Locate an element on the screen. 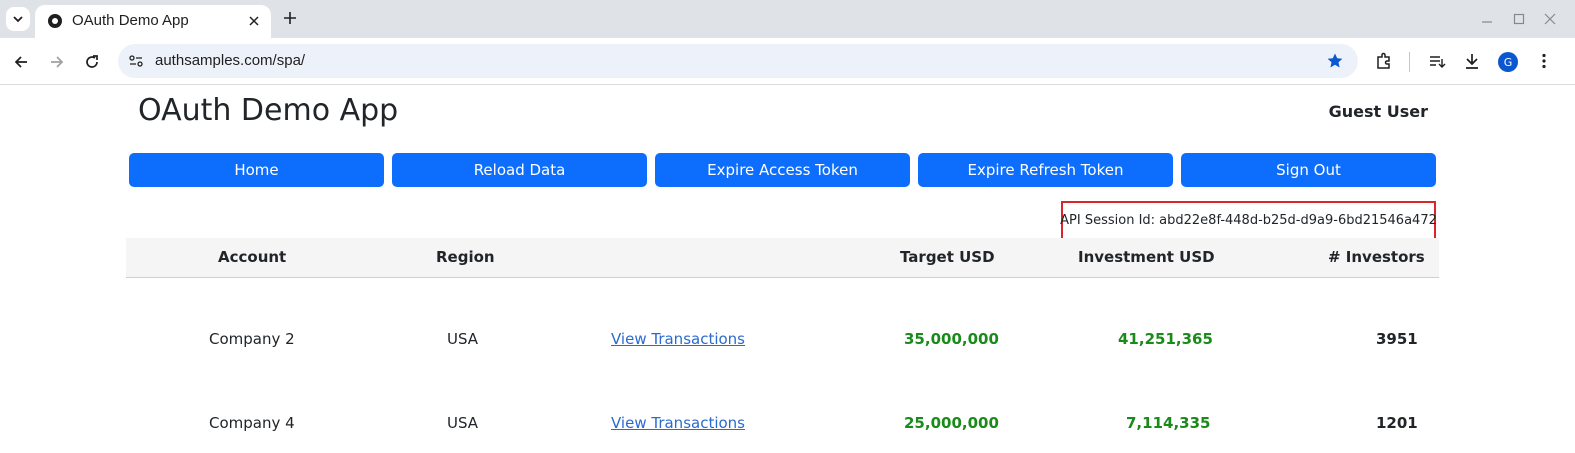 The width and height of the screenshot is (1575, 453). url-text: authsamples.com/spa/ is located at coordinates (230, 60).